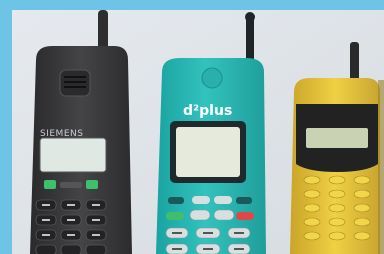 This screenshot has height=254, width=384. What do you see at coordinates (337, 138) in the screenshot?
I see `yellow-screen` at bounding box center [337, 138].